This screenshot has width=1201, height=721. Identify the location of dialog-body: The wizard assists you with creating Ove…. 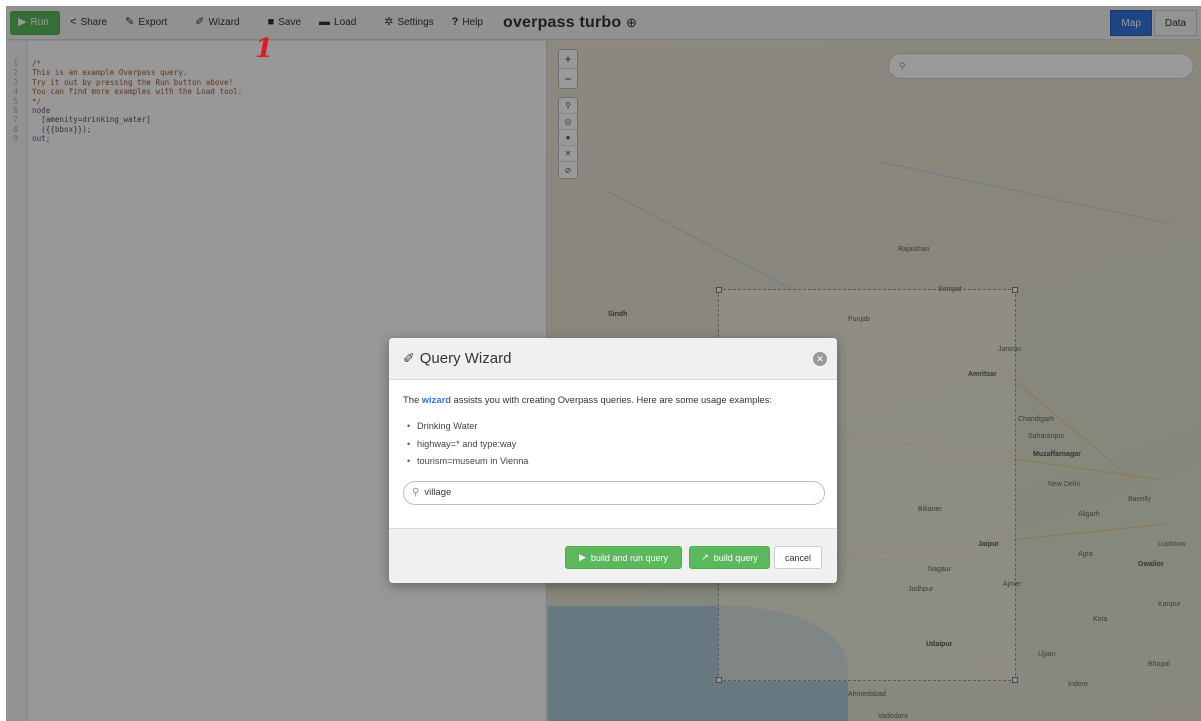
(613, 442).